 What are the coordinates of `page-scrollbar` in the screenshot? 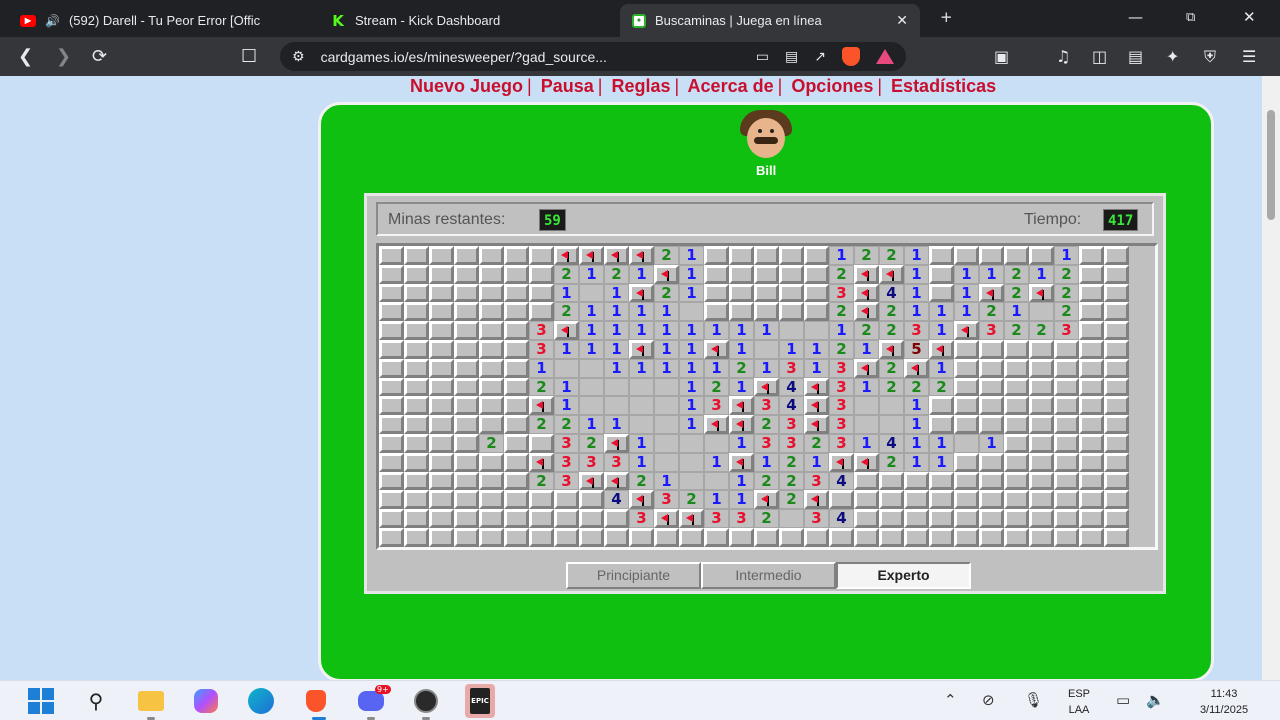 It's located at (1271, 378).